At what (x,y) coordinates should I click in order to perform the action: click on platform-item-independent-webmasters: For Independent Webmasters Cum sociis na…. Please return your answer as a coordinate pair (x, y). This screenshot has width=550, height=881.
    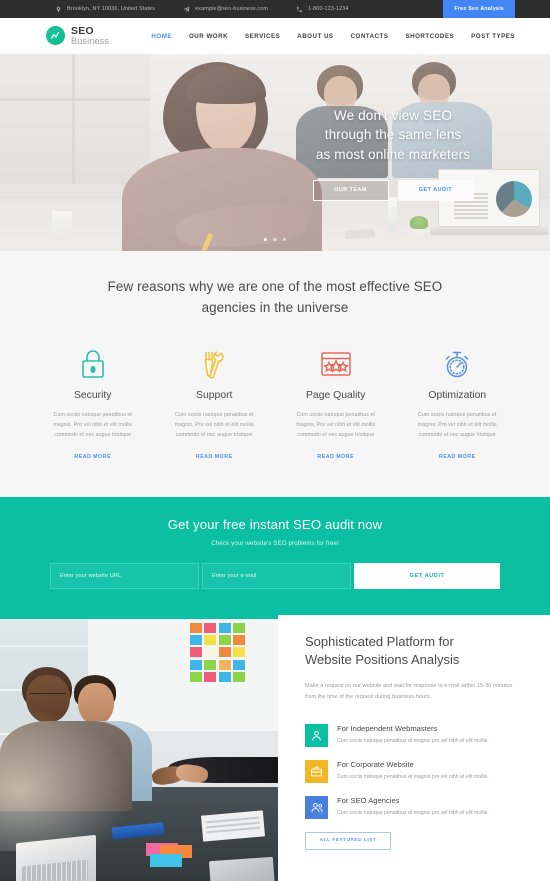
    Looking at the image, I should click on (412, 735).